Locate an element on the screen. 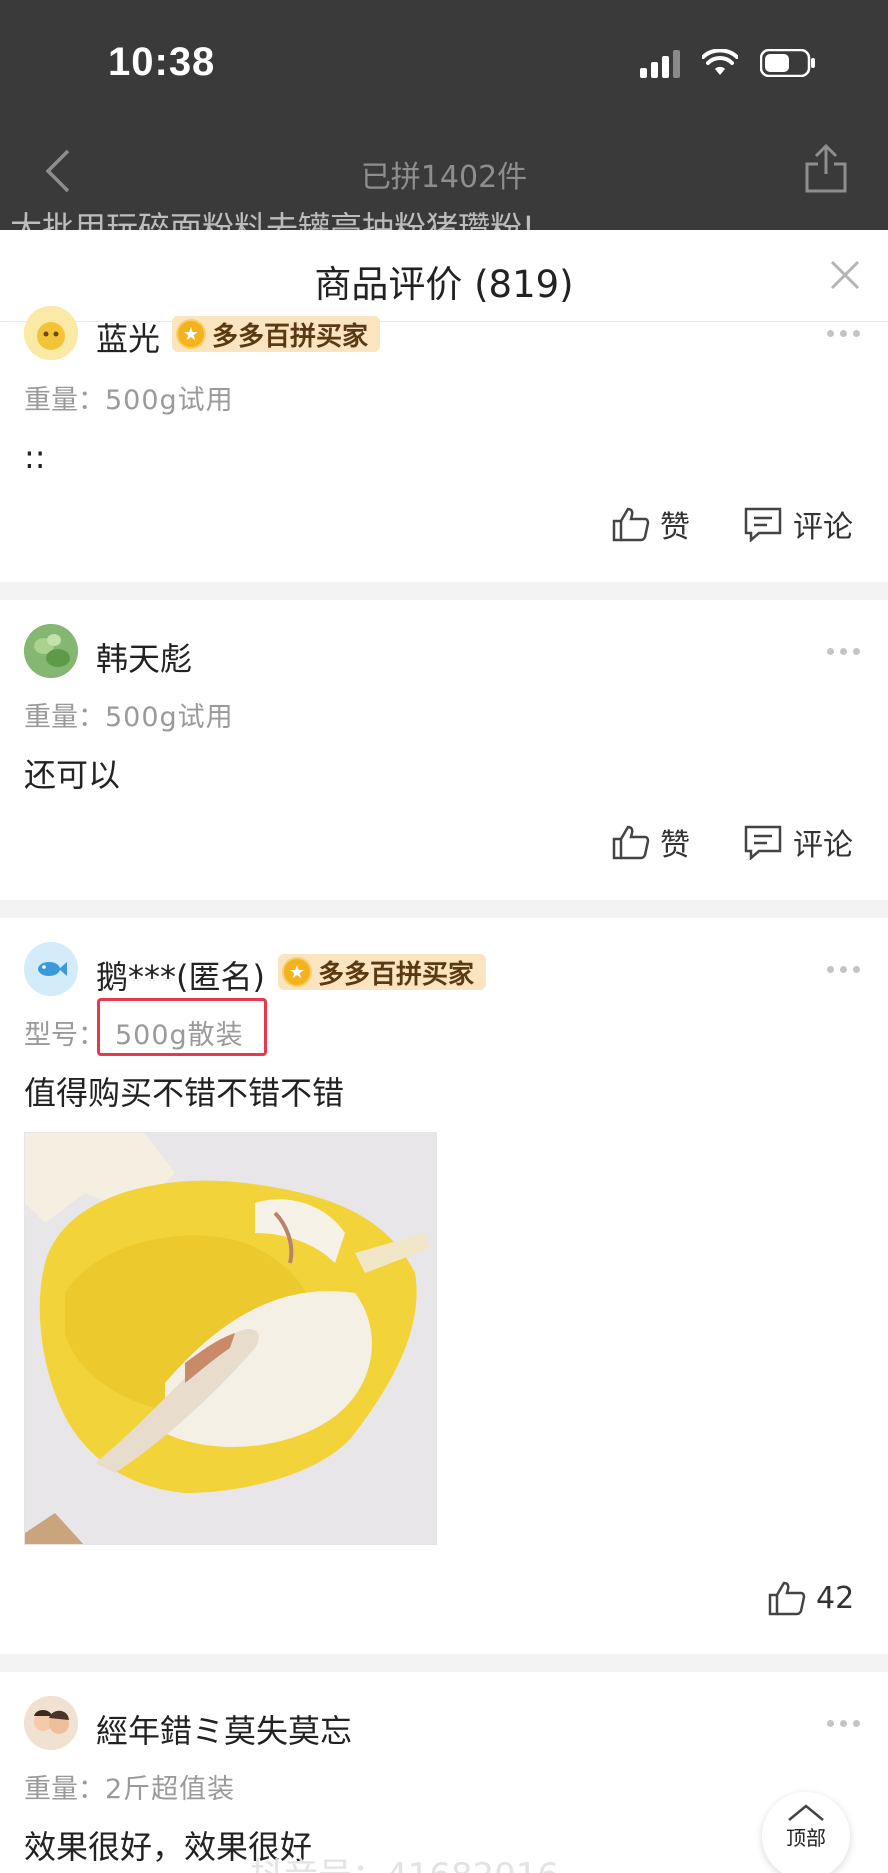 Image resolution: width=888 pixels, height=1873 pixels. reviewer-name: 鹅***(匿名) is located at coordinates (180, 977).